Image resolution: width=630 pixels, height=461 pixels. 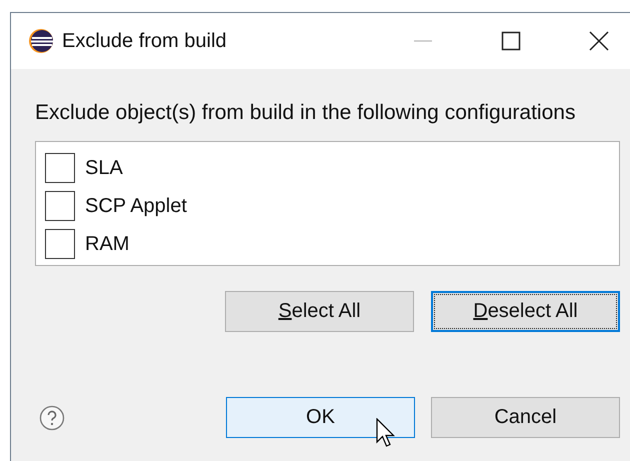 I want to click on instruction-text: Exclude object(s) from build in the following configurations, so click(x=305, y=113).